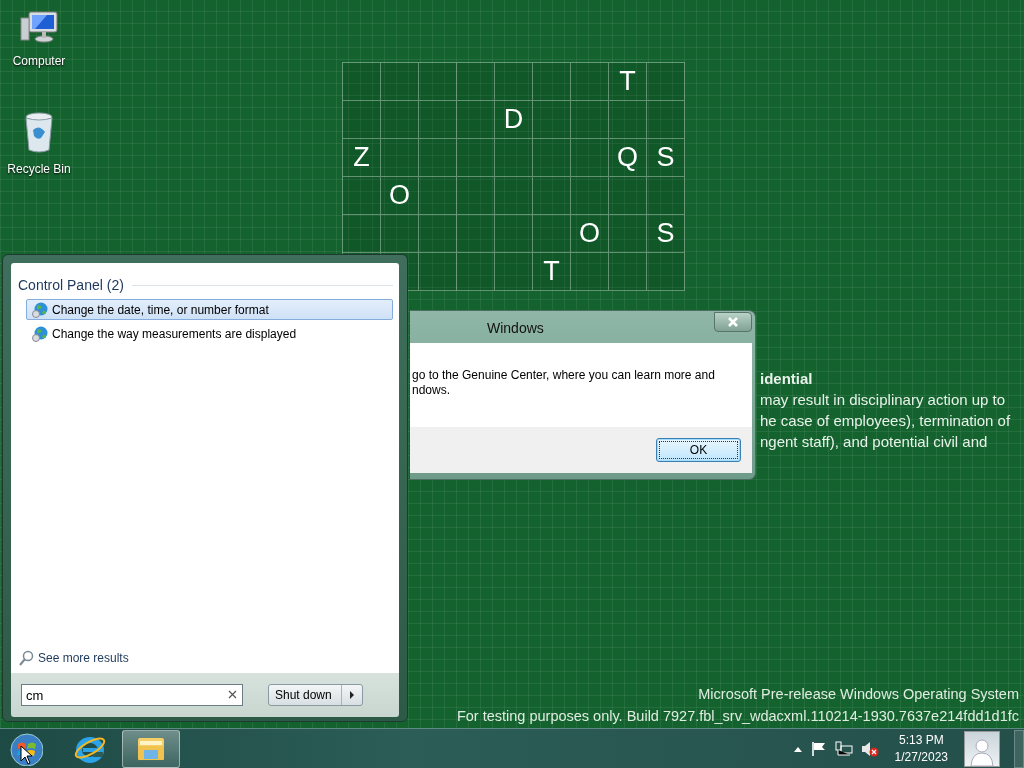 The image size is (1024, 768). Describe the element at coordinates (132, 695) in the screenshot. I see `search-field: cm` at that location.